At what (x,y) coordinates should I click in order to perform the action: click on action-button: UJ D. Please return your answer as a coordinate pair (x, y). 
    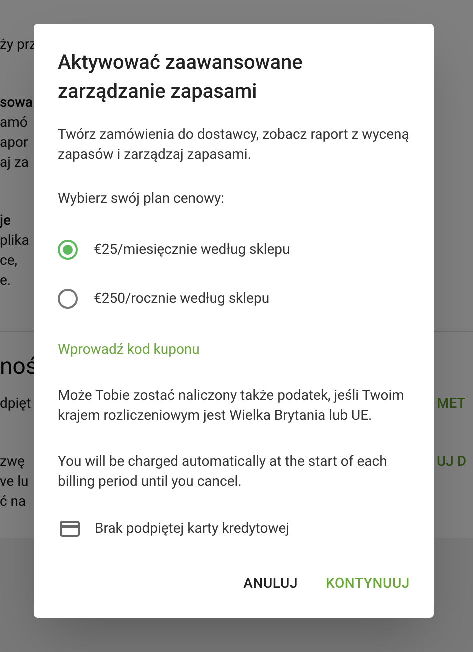
    Looking at the image, I should click on (455, 462).